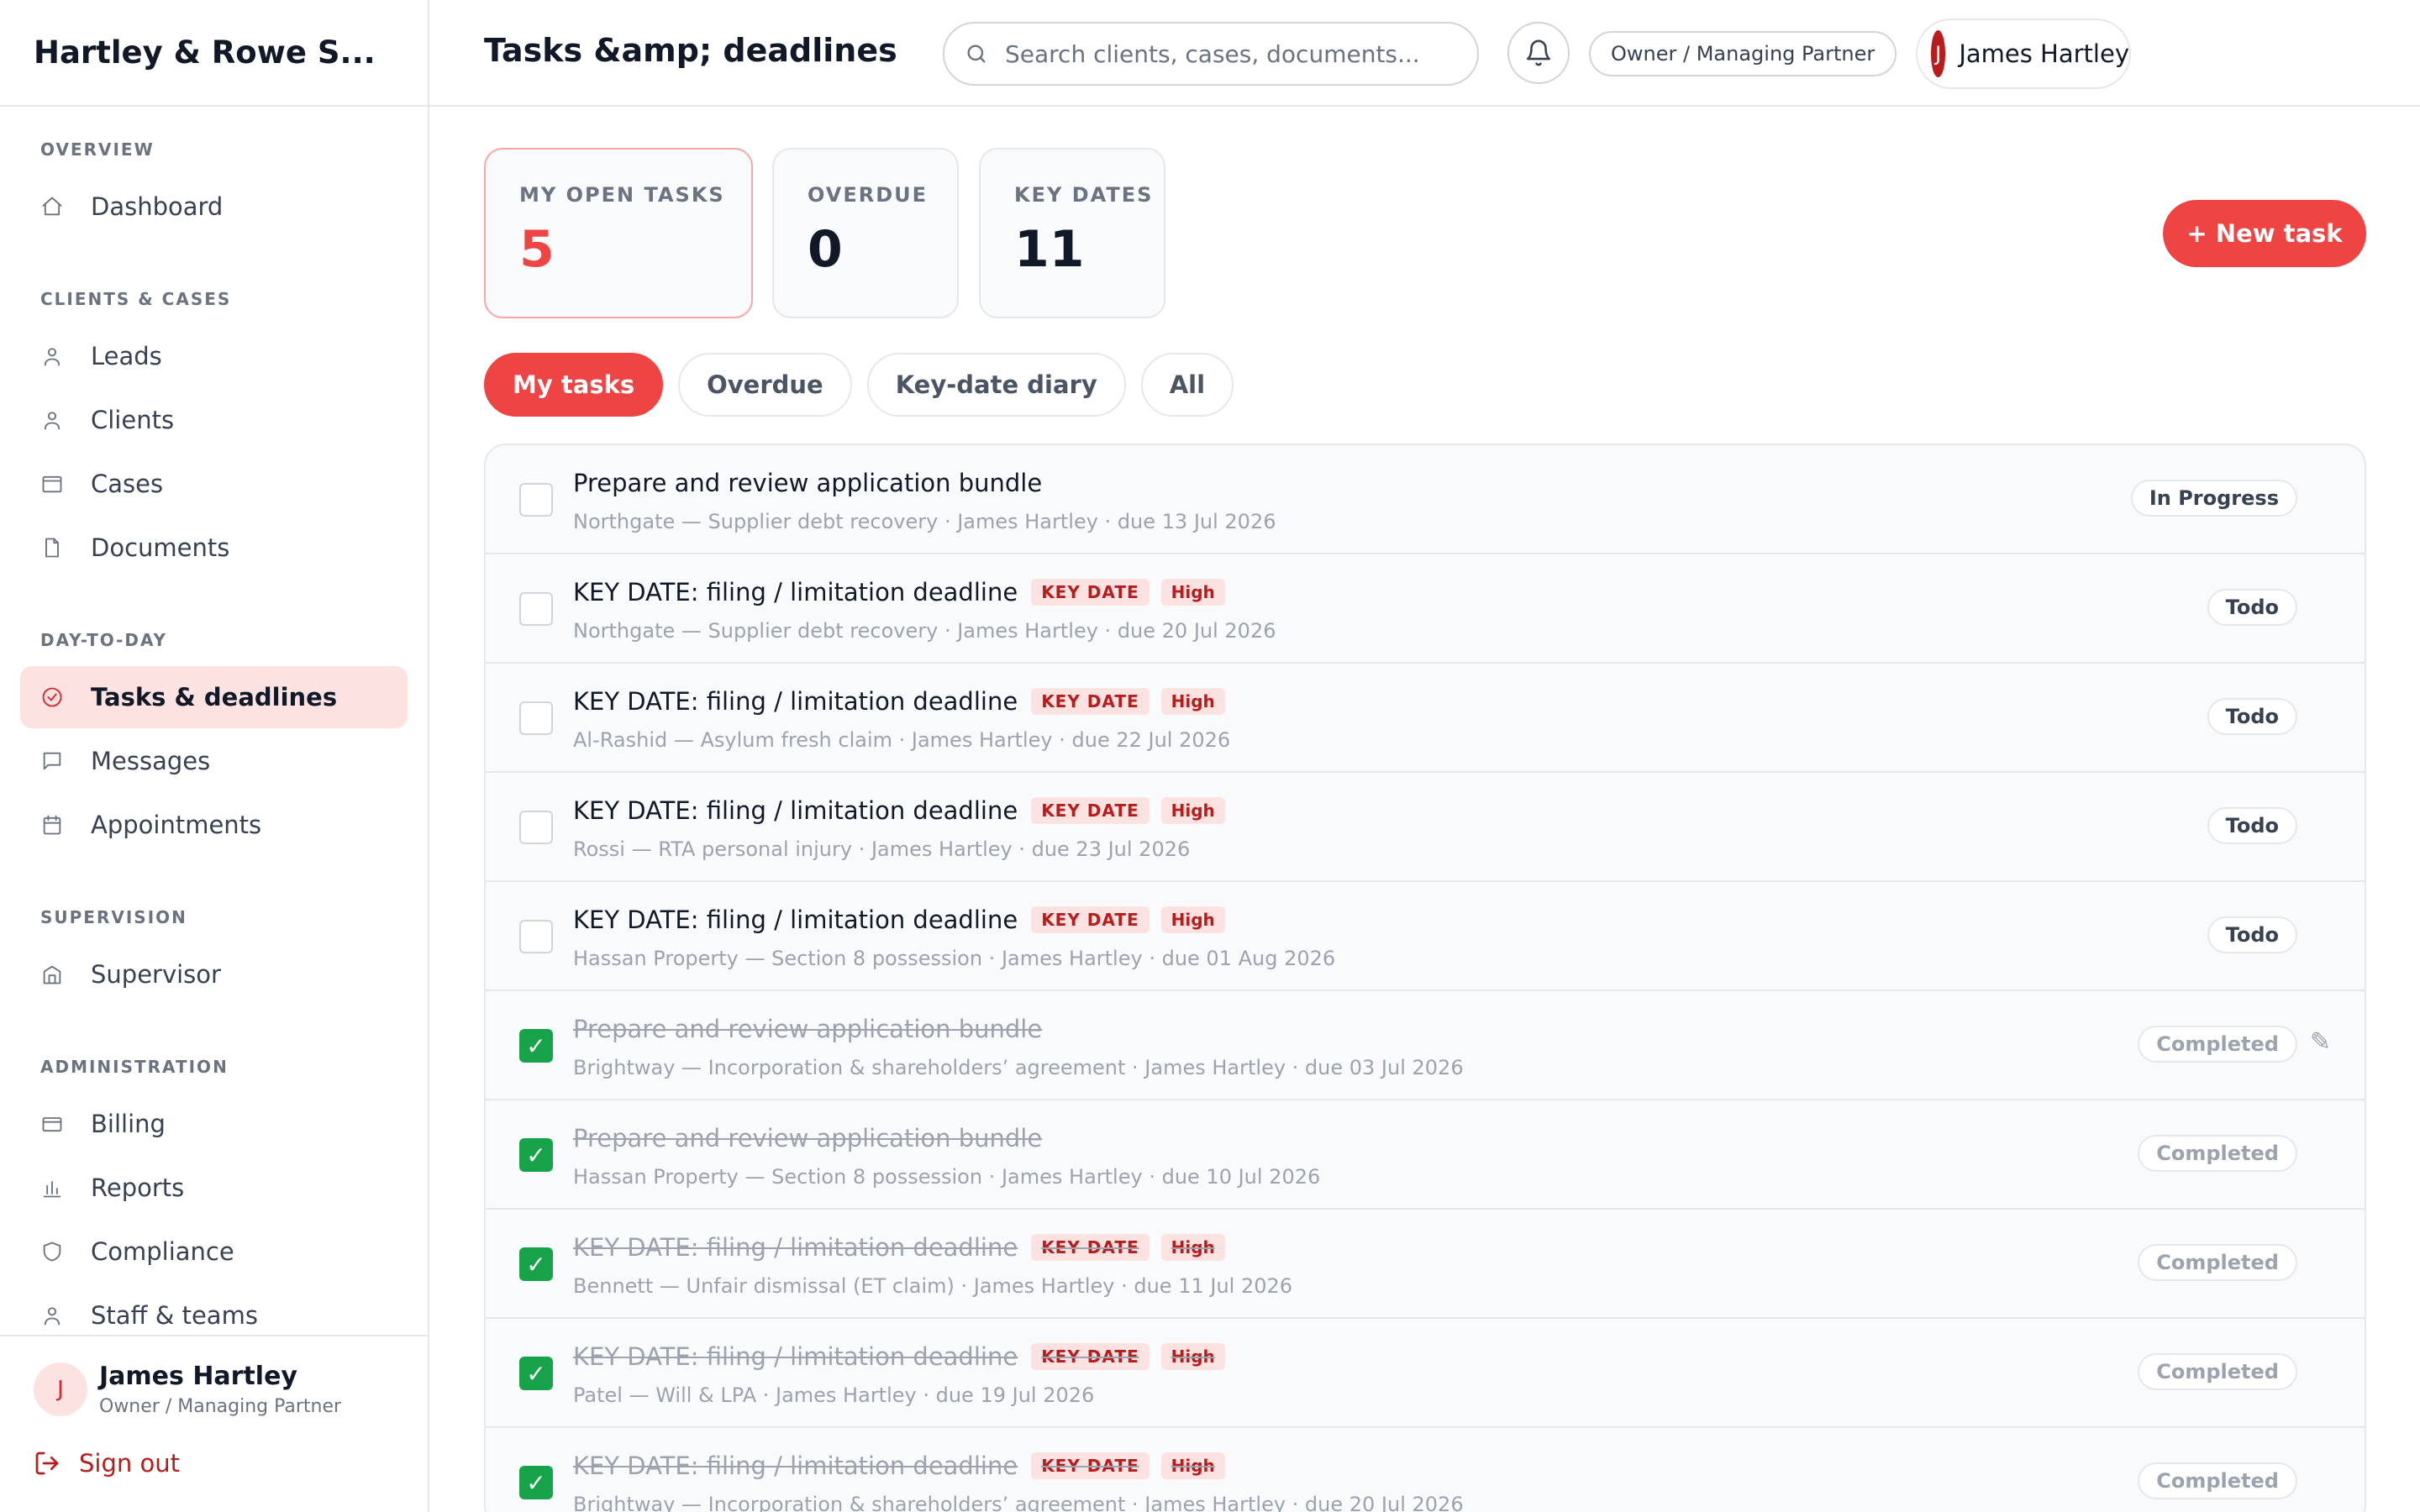 This screenshot has height=1512, width=2420. Describe the element at coordinates (574, 385) in the screenshot. I see `filter-my-tasks: My tasks` at that location.